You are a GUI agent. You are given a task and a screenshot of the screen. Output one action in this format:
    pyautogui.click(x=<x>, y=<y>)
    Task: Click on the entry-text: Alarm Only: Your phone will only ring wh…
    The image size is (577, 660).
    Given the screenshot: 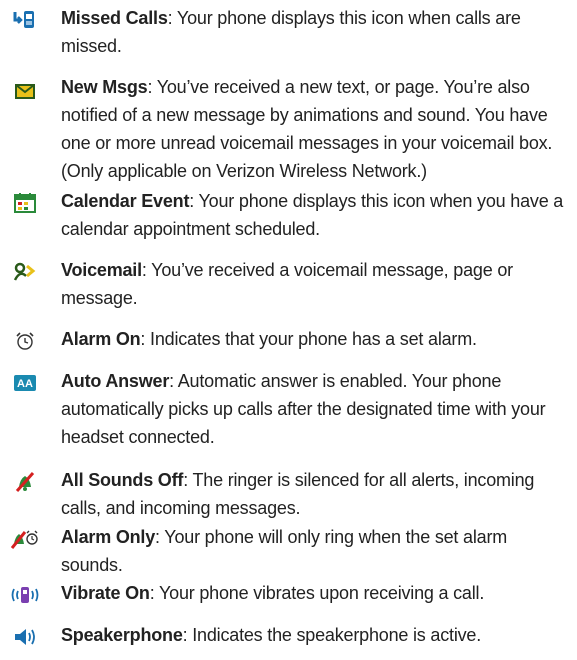 What is the action you would take?
    pyautogui.click(x=316, y=551)
    